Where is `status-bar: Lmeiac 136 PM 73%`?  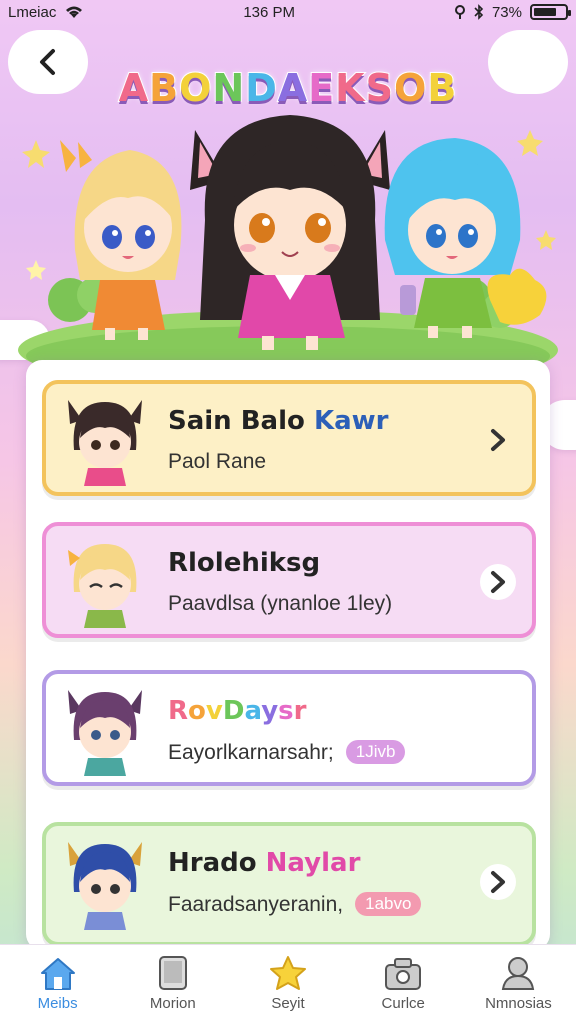 status-bar: Lmeiac 136 PM 73% is located at coordinates (288, 12).